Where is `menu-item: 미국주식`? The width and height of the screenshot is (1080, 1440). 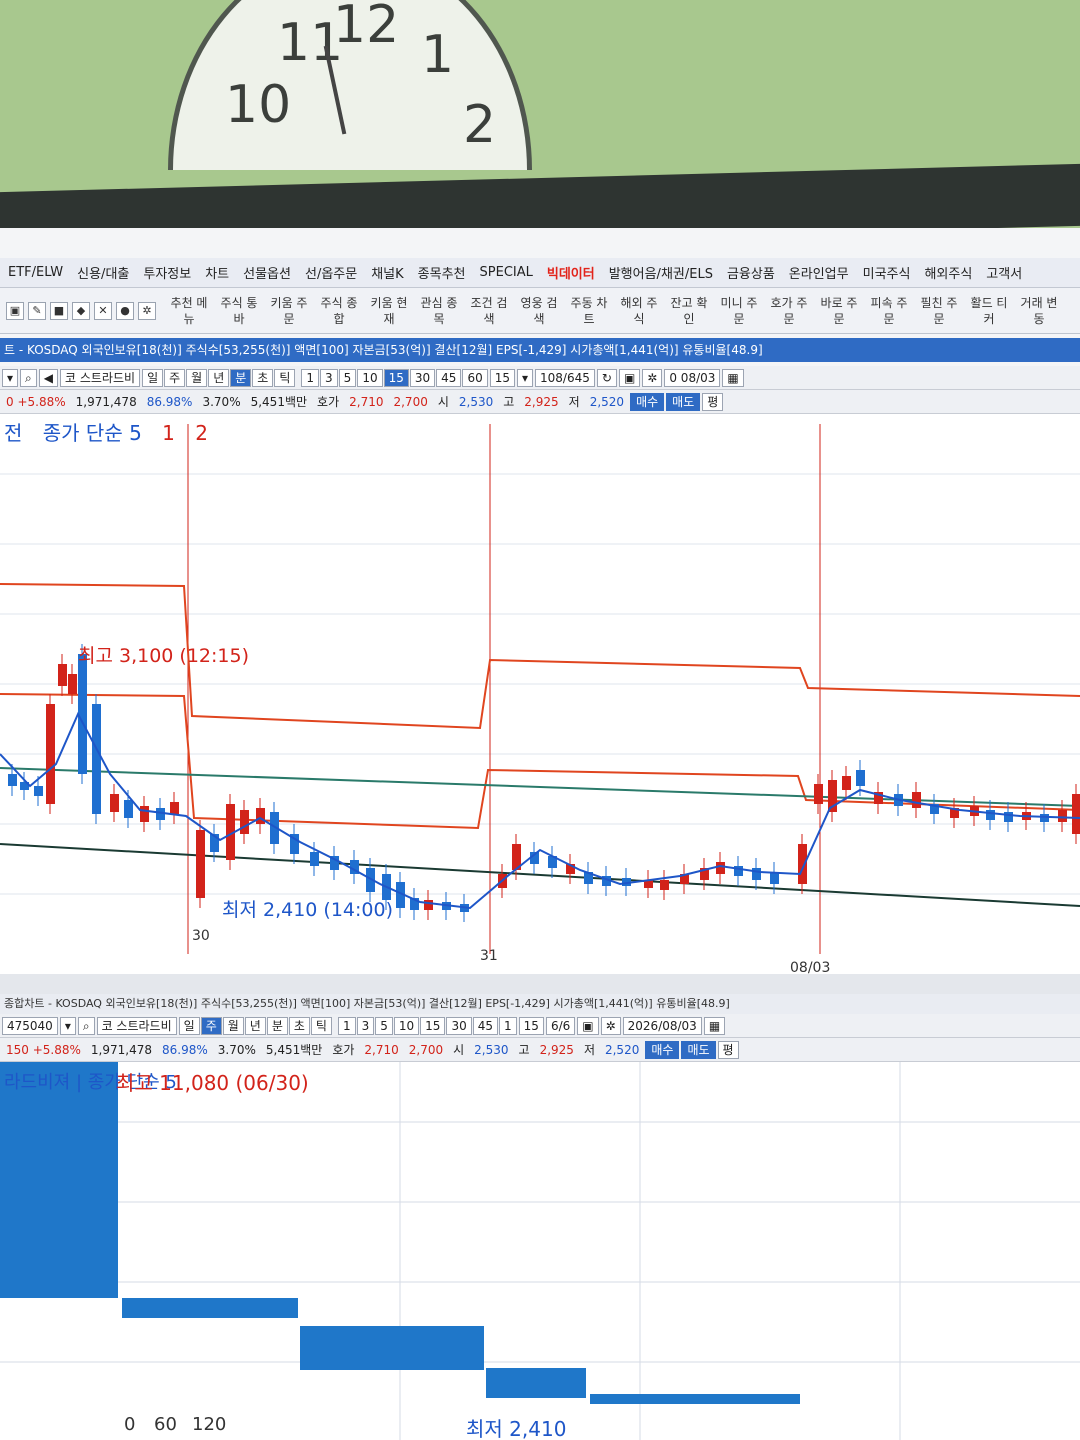
menu-item: 미국주식 is located at coordinates (887, 272).